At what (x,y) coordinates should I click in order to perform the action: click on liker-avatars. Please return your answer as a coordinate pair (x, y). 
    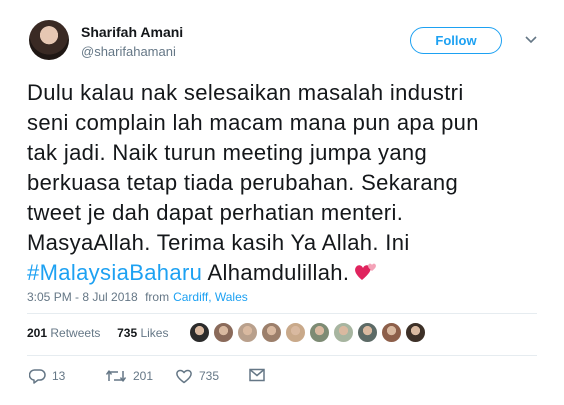
    Looking at the image, I should click on (309, 333).